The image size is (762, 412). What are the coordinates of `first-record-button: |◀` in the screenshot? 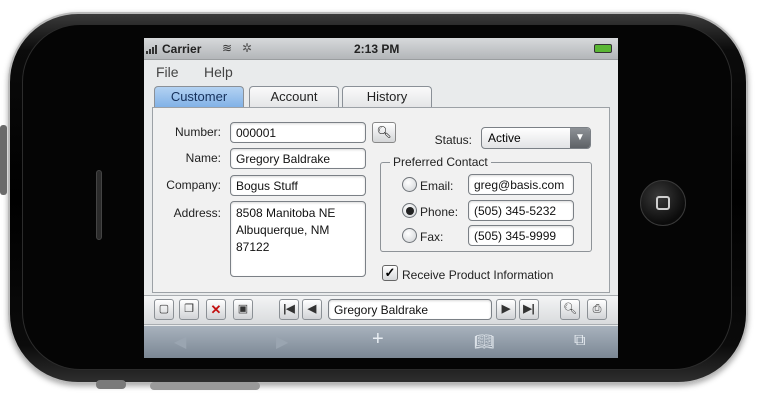 It's located at (289, 309).